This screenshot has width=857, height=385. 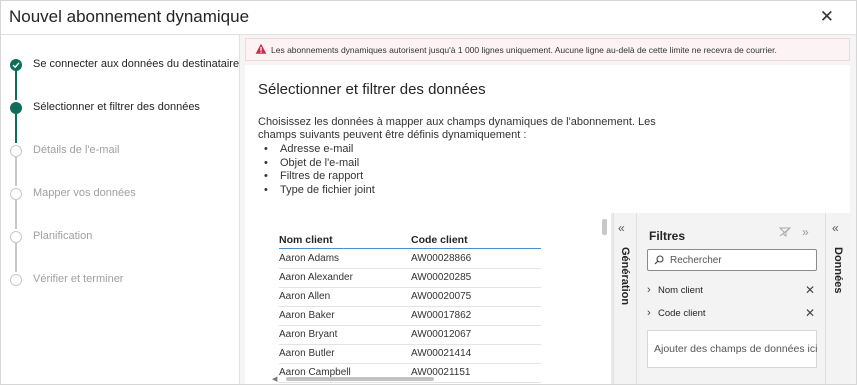 What do you see at coordinates (410, 297) in the screenshot?
I see `table-row: Aaron Allen AW00020075` at bounding box center [410, 297].